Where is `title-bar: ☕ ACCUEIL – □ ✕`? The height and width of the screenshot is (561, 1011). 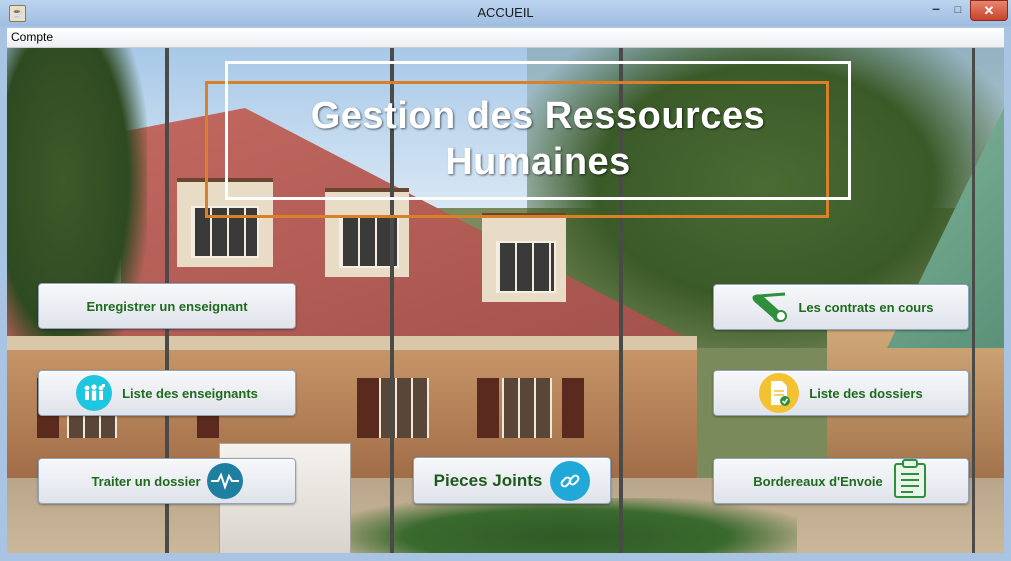
title-bar: ☕ ACCUEIL – □ ✕ is located at coordinates (505, 13).